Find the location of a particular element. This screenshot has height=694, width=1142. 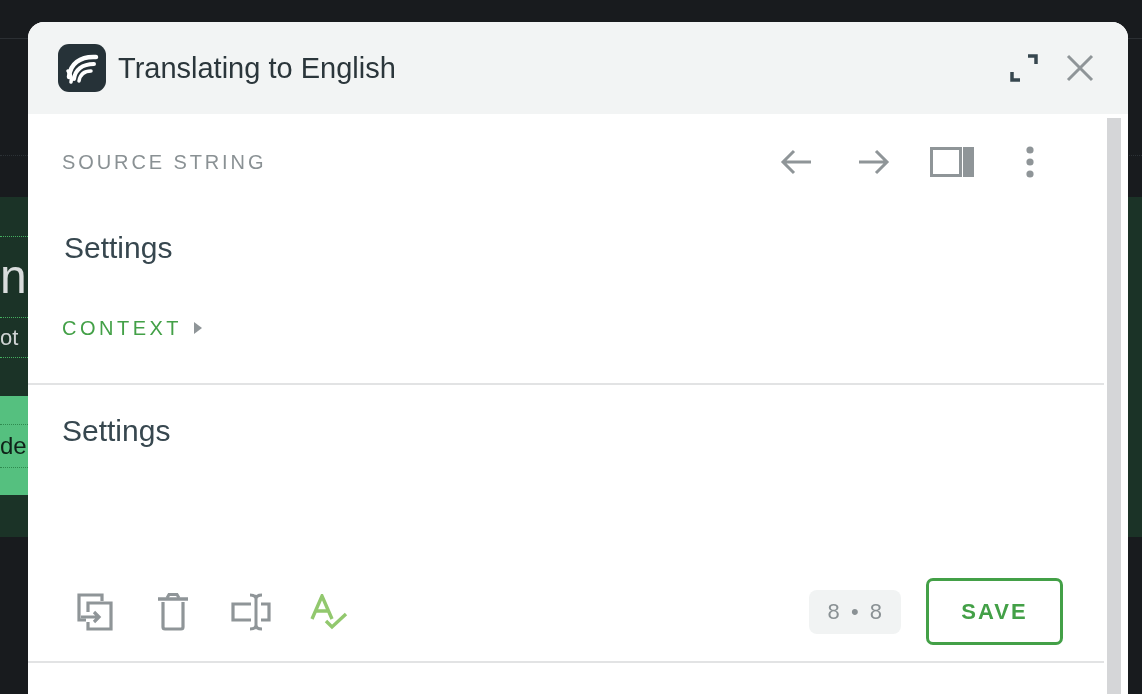

arrow-left-icon is located at coordinates (796, 162).